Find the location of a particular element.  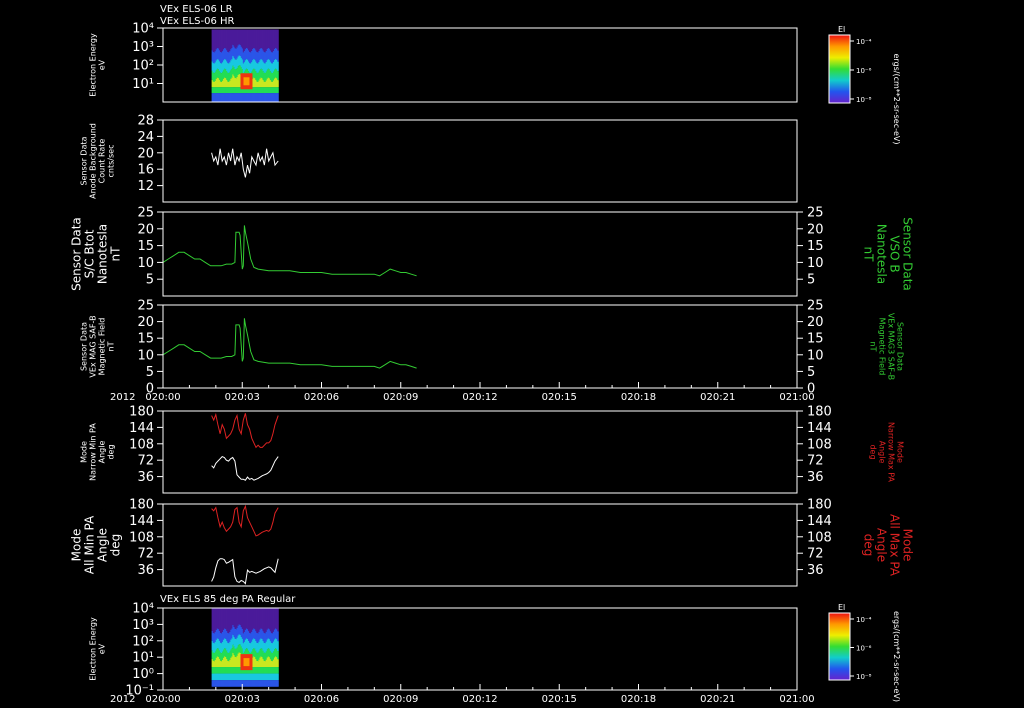

y-tick-label: 15 is located at coordinates (145, 339).